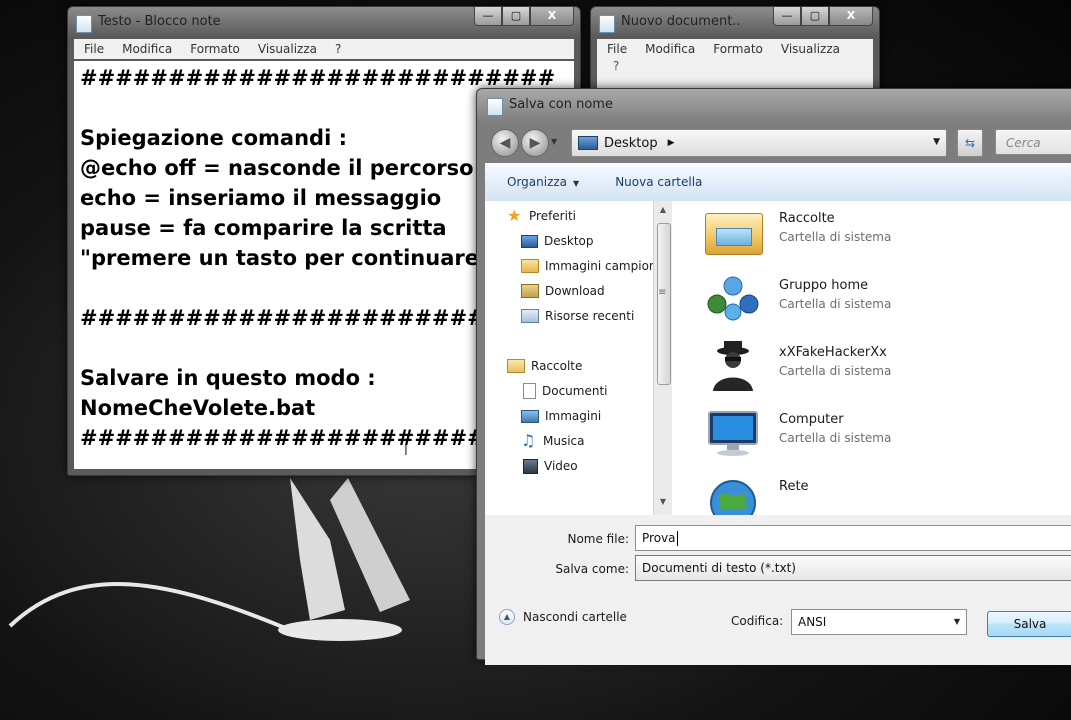 This screenshot has width=1071, height=720. Describe the element at coordinates (561, 416) in the screenshot. I see `nav-pictures: Immagini` at that location.